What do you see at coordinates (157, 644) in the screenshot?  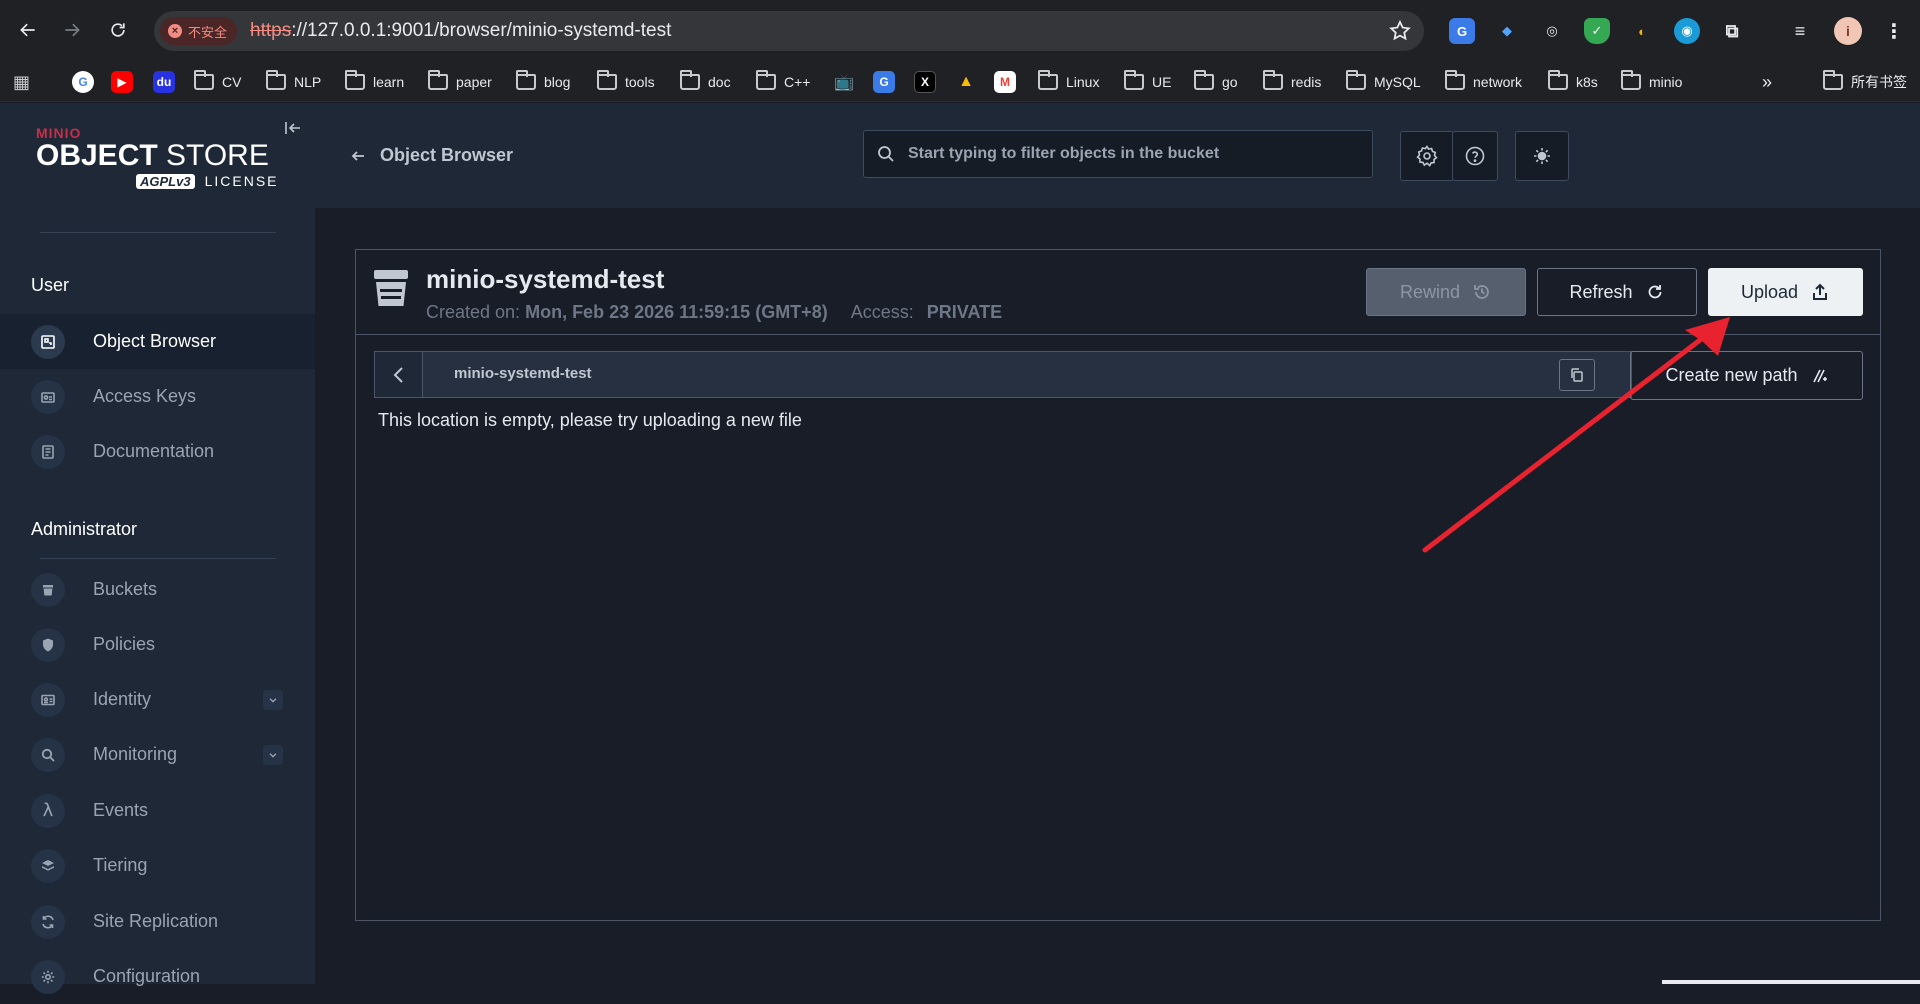 I see `sidebar-item-policies: Policies` at bounding box center [157, 644].